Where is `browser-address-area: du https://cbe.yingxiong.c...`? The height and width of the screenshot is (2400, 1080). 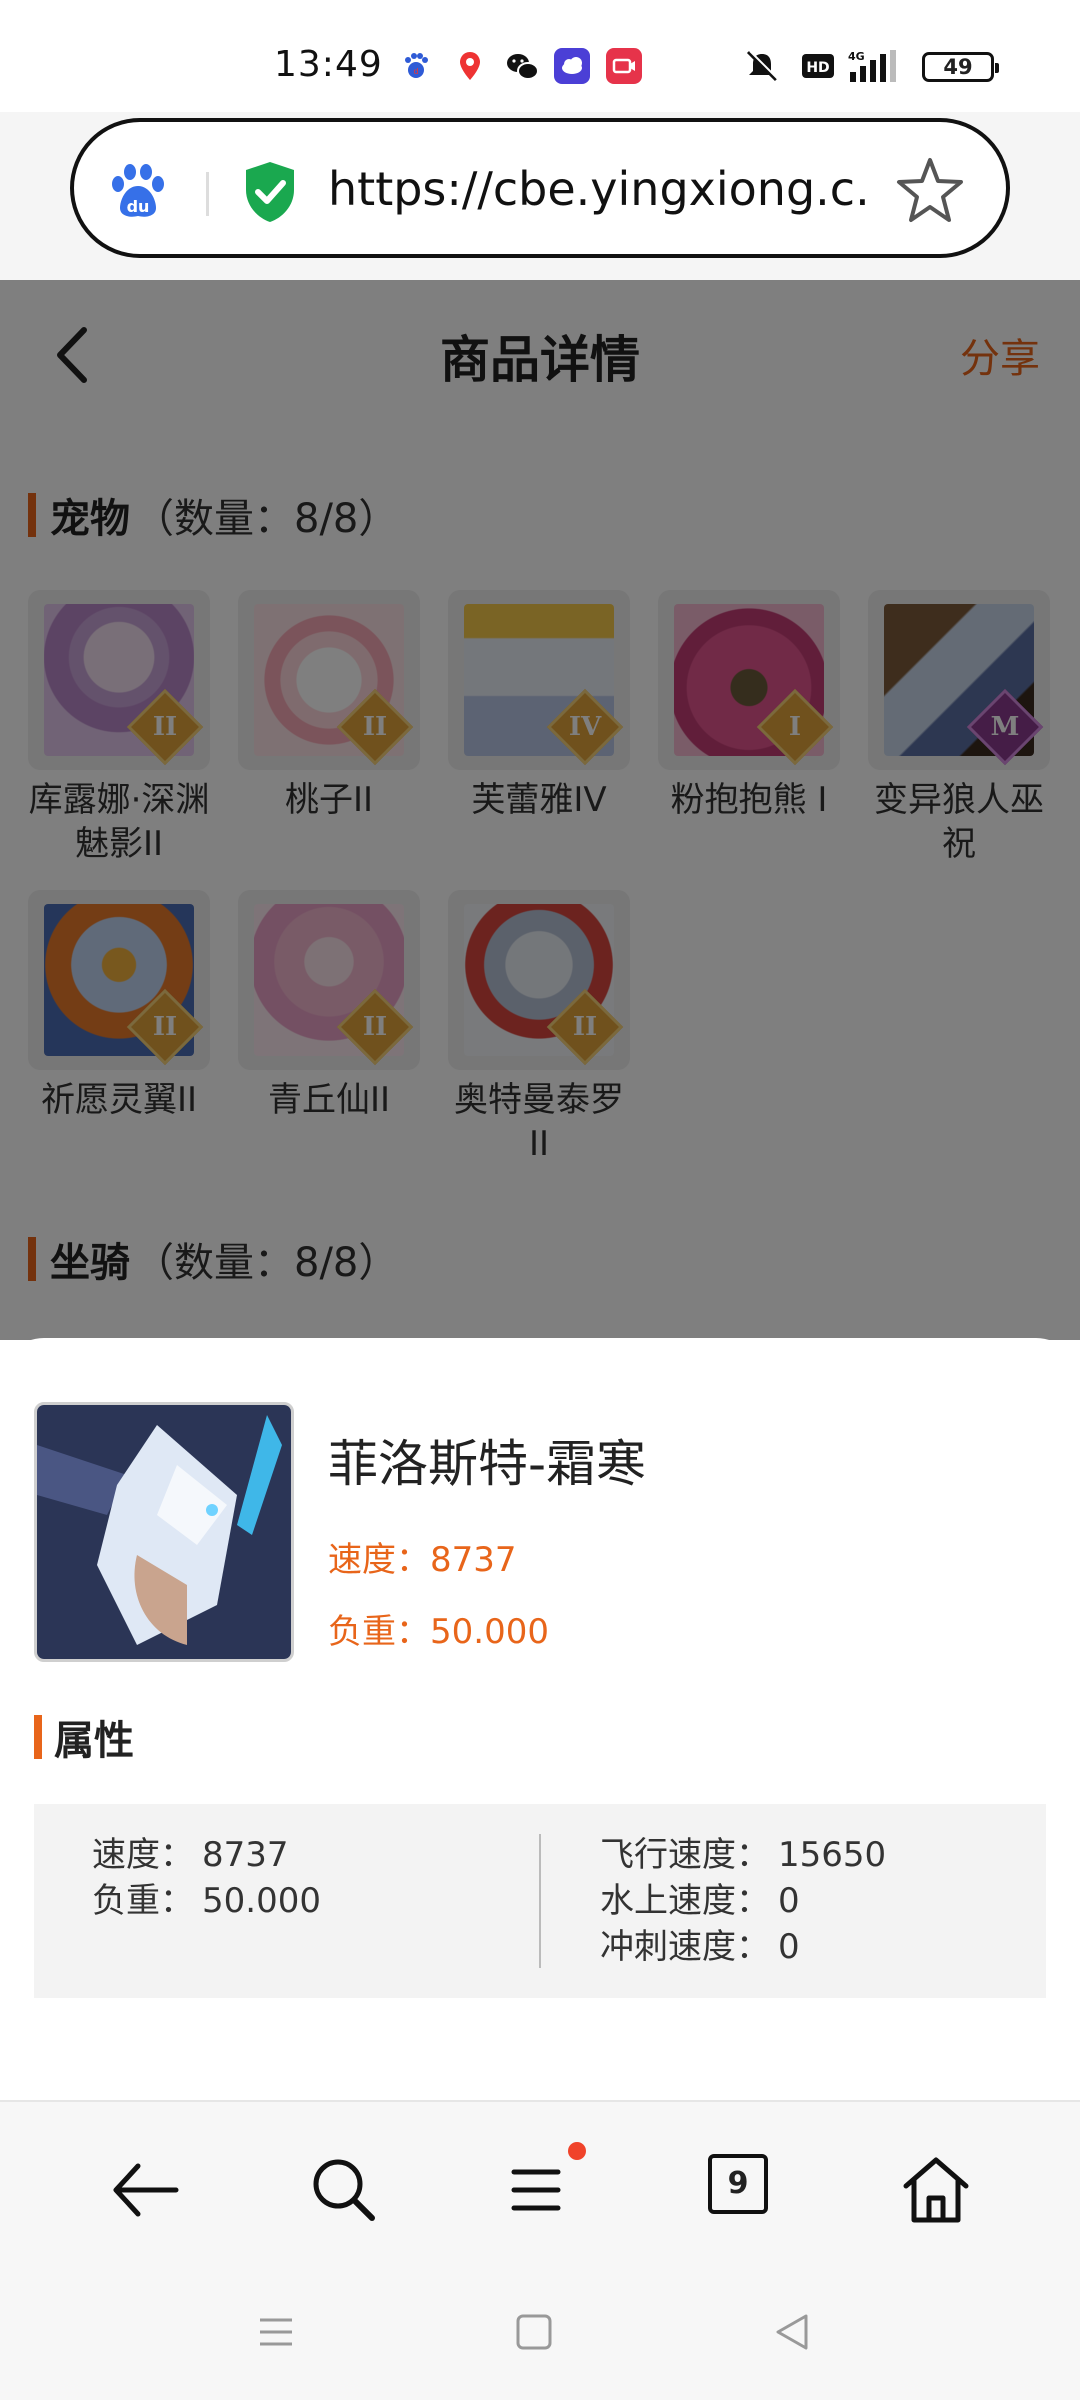
browser-address-area: du https://cbe.yingxiong.c... is located at coordinates (540, 196).